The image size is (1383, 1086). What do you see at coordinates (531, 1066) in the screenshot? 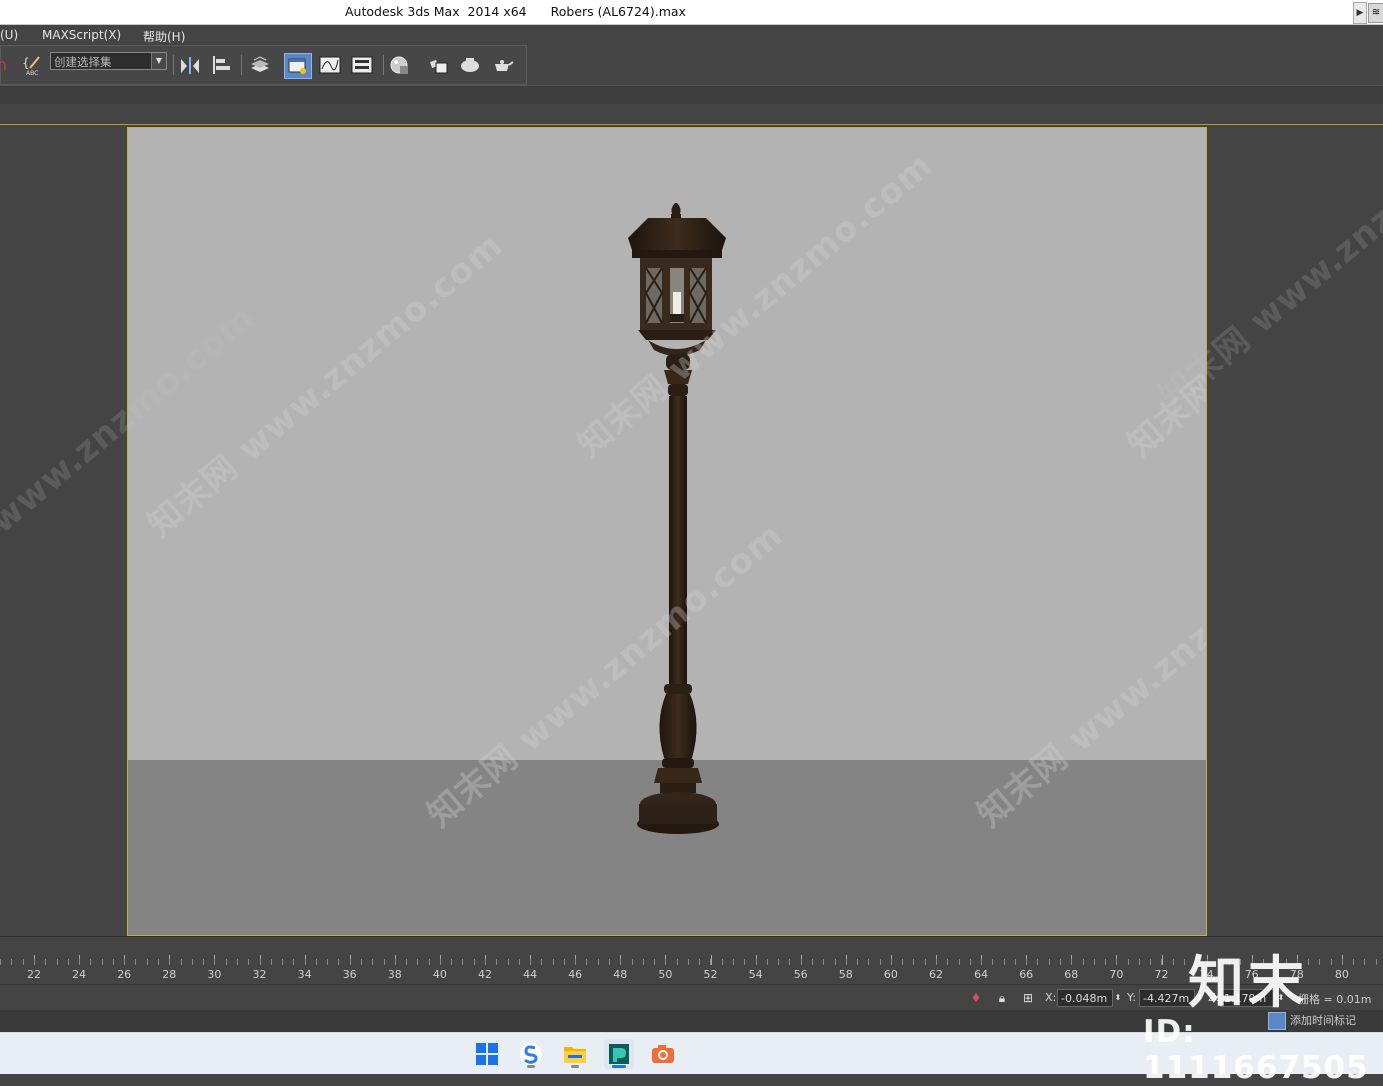
I see `running-indicator` at bounding box center [531, 1066].